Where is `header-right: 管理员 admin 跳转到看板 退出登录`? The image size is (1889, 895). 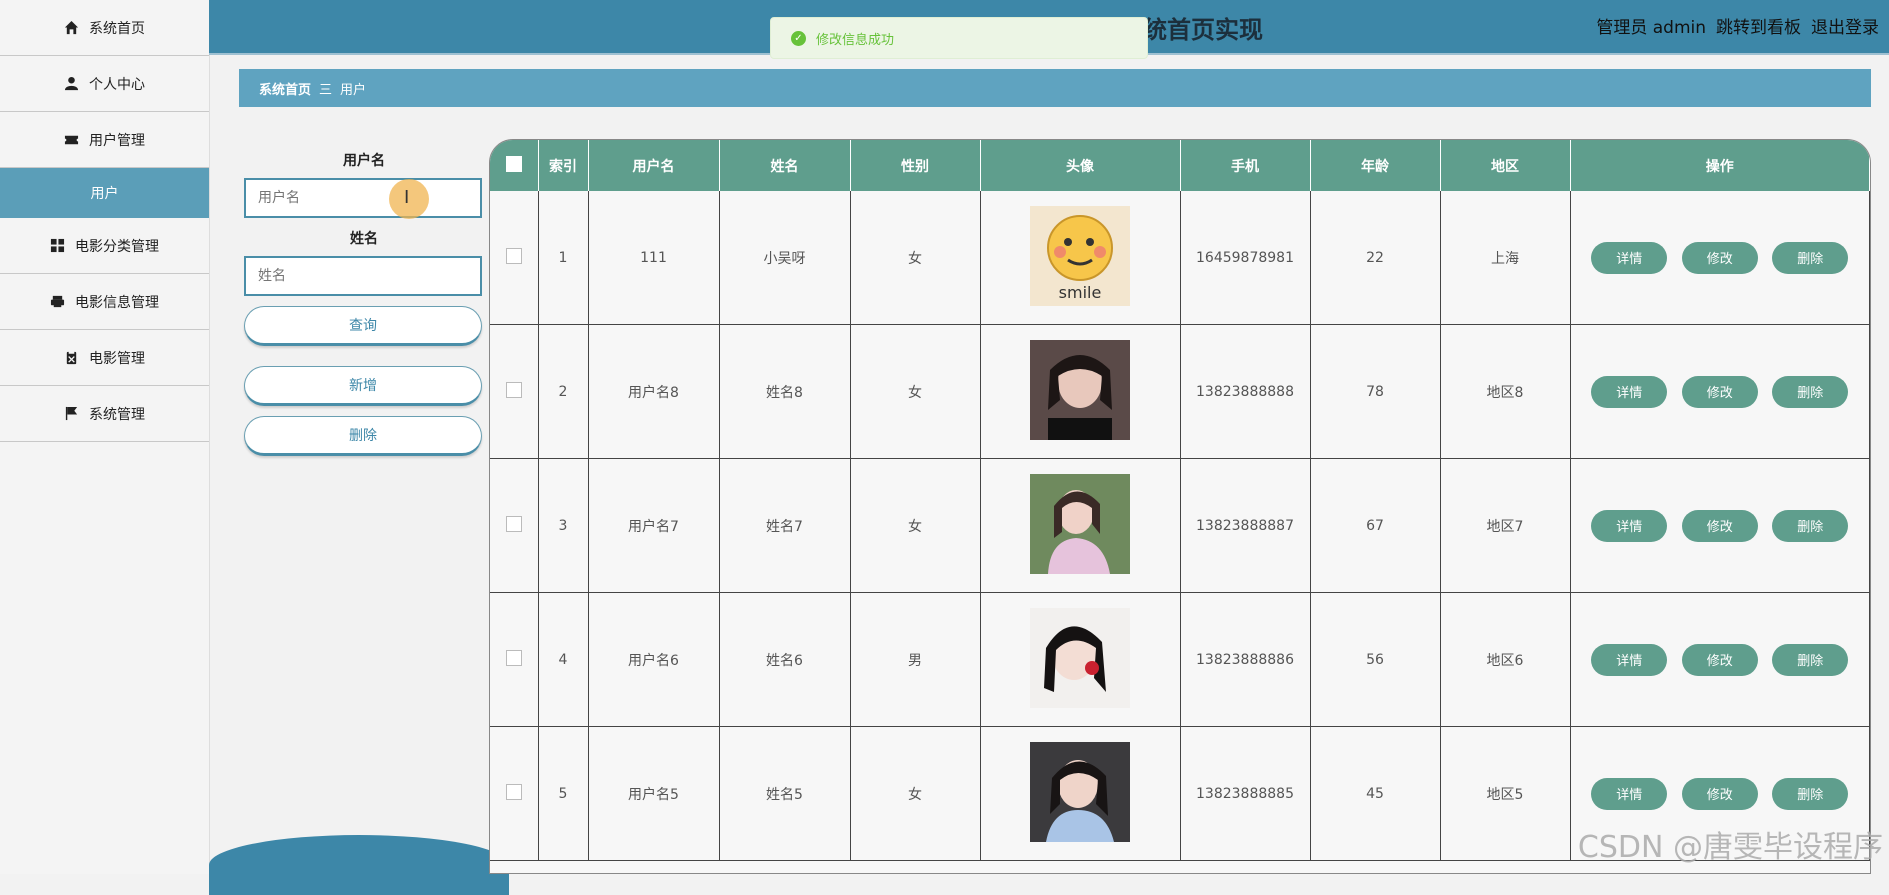 header-right: 管理员 admin 跳转到看板 退出登录 is located at coordinates (1737, 25).